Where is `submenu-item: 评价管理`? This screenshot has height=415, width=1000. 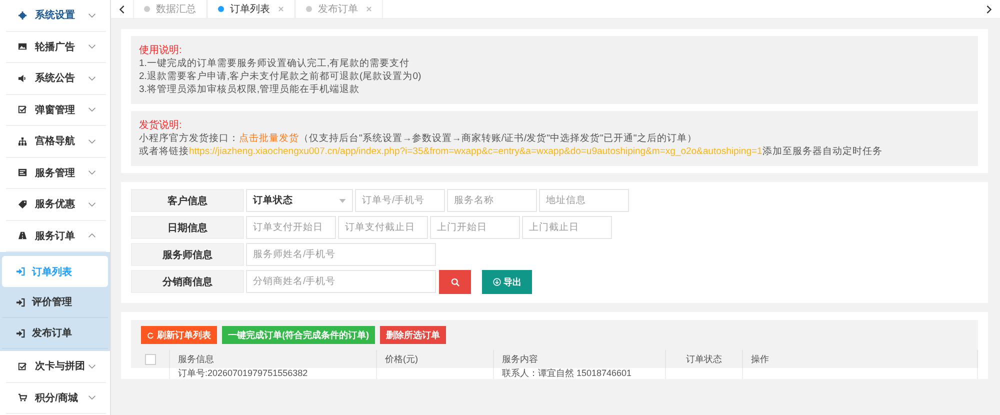
submenu-item: 评价管理 is located at coordinates (55, 302).